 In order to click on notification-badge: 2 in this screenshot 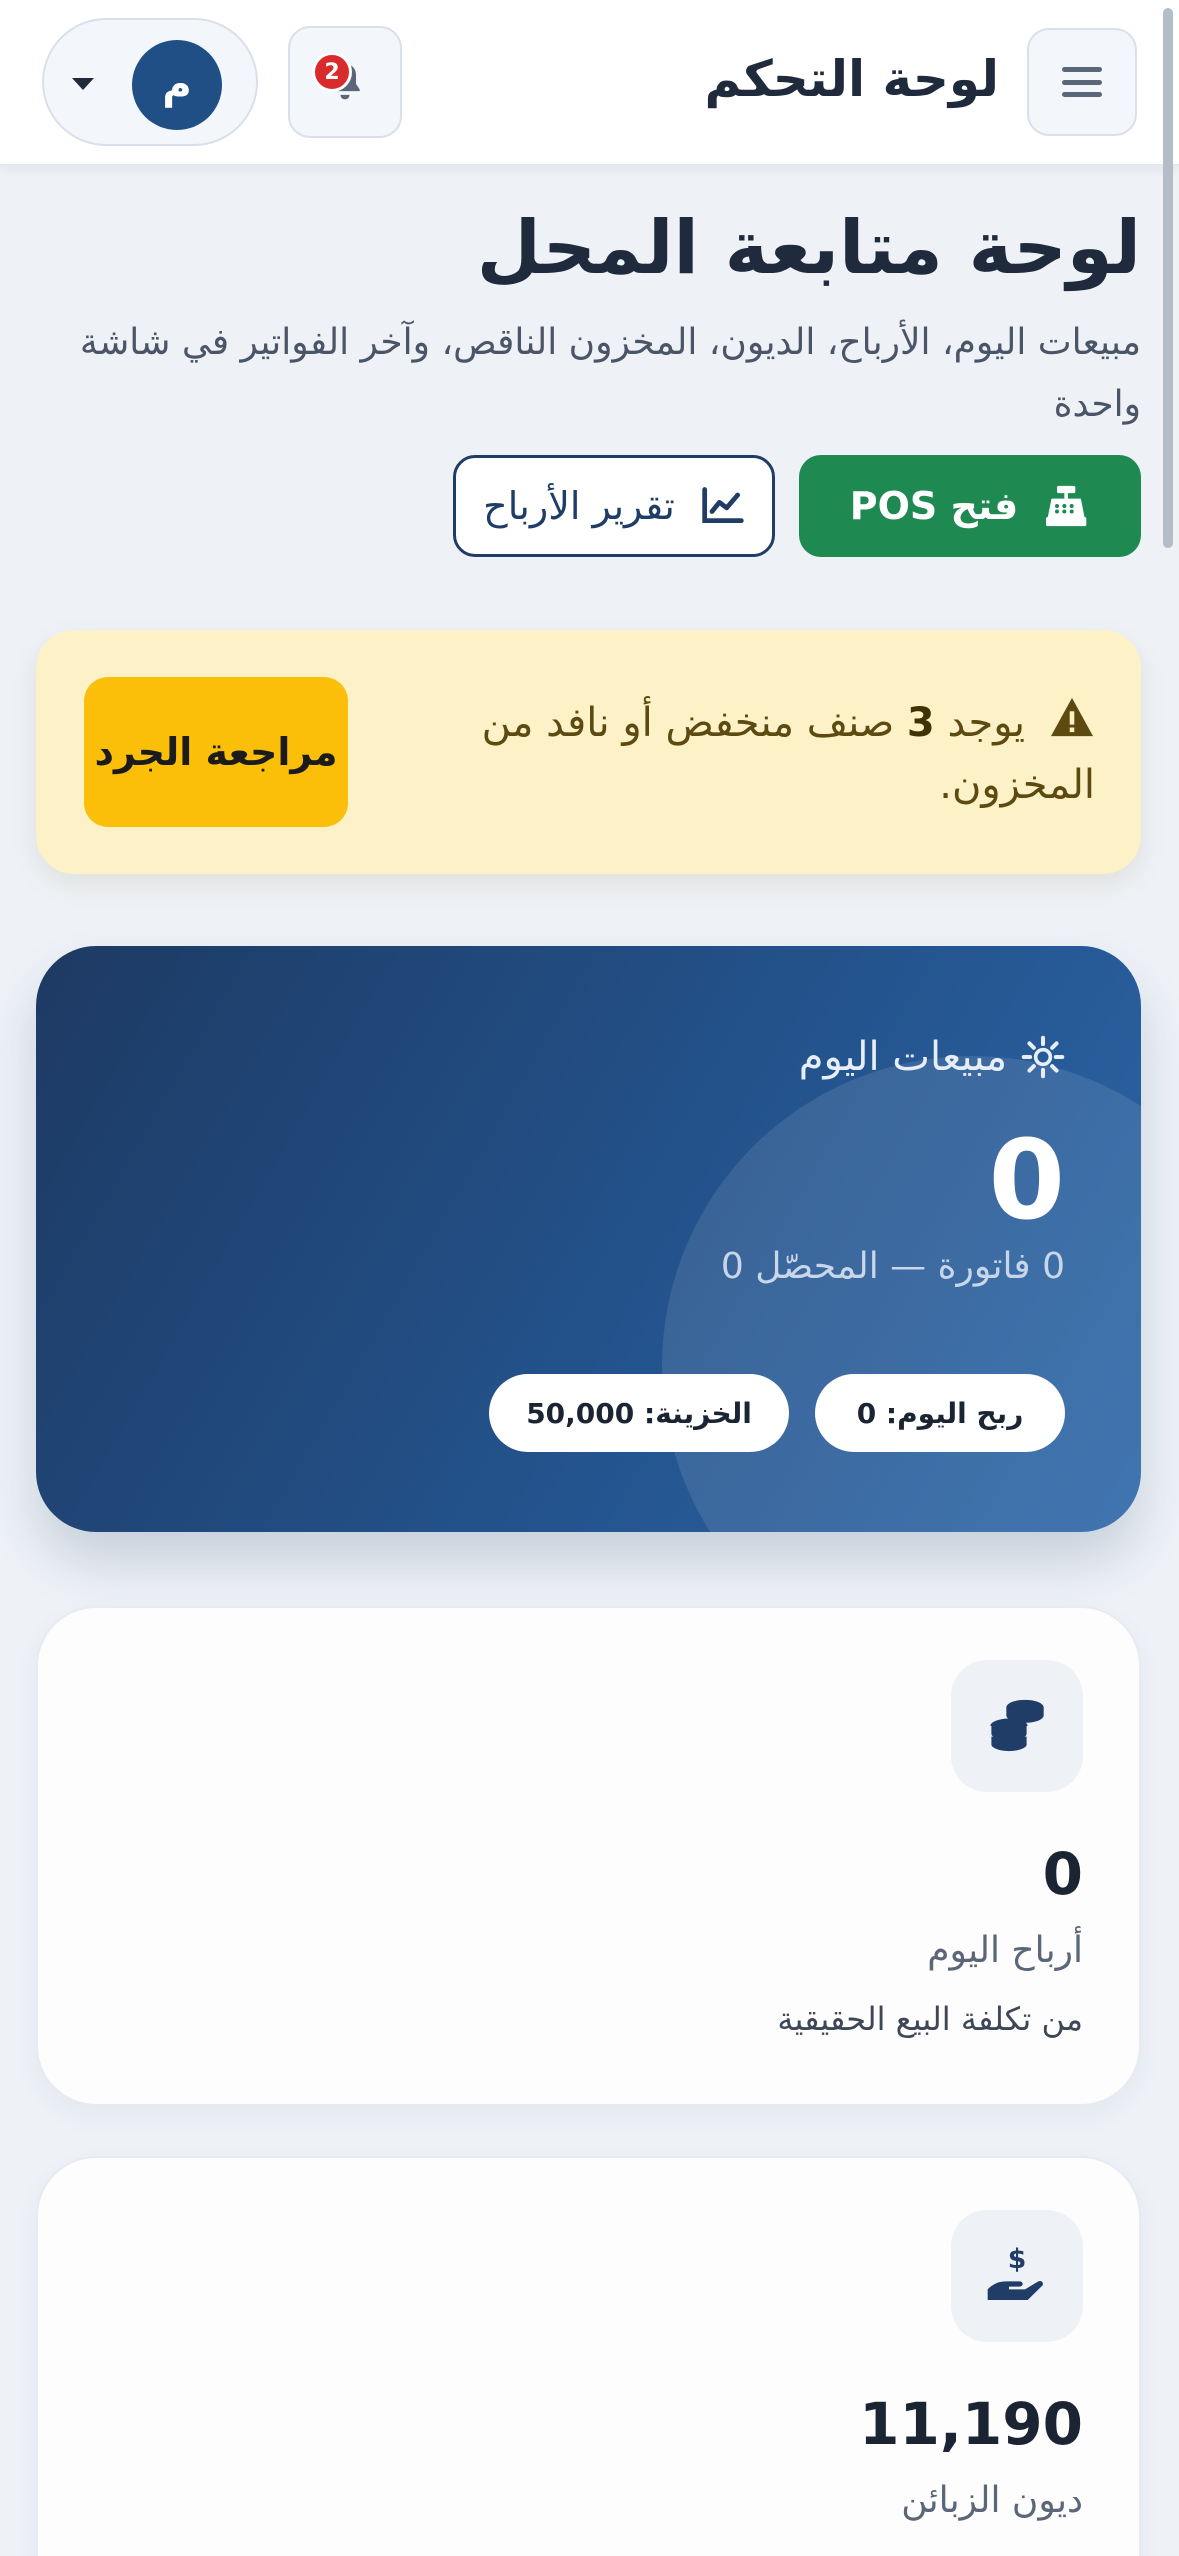, I will do `click(332, 72)`.